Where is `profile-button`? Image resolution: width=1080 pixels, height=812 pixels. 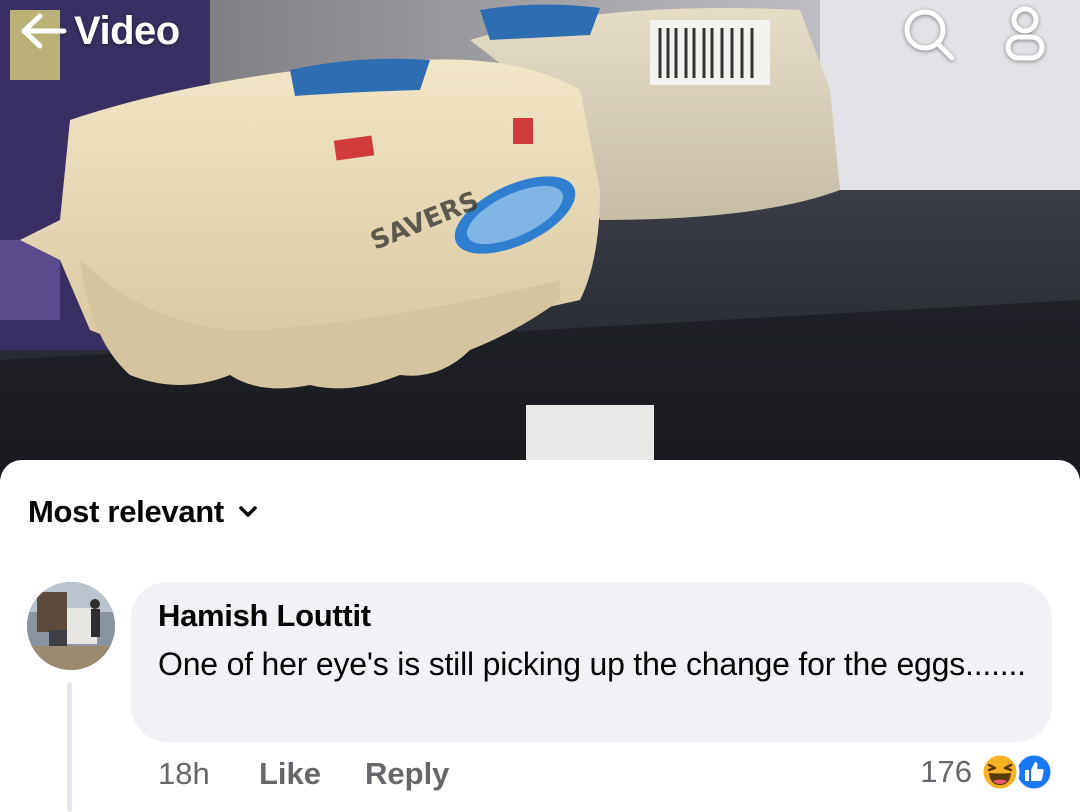
profile-button is located at coordinates (1025, 34).